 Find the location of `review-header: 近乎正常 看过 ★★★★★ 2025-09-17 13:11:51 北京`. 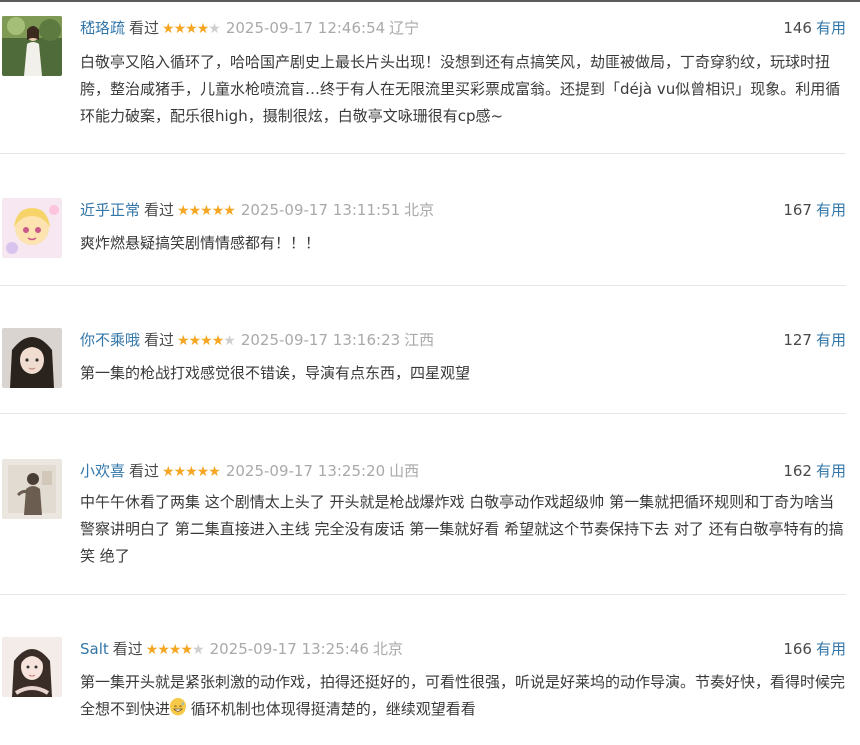

review-header: 近乎正常 看过 ★★★★★ 2025-09-17 13:11:51 北京 is located at coordinates (257, 210).